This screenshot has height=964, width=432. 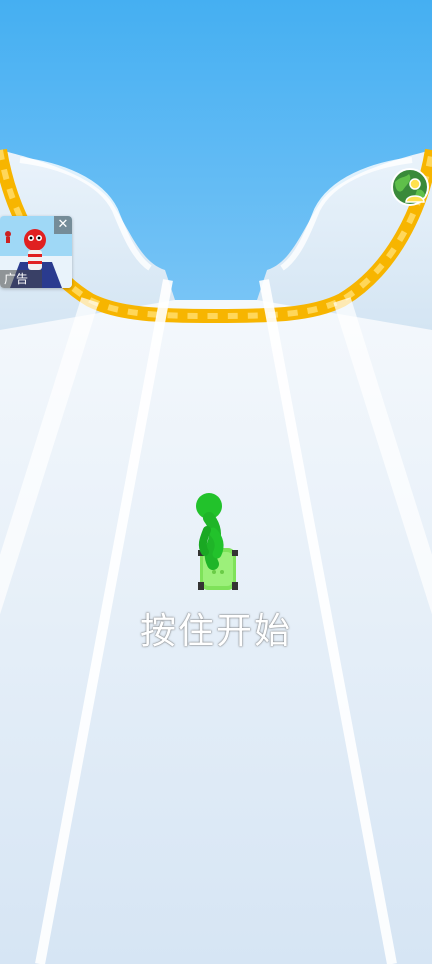 I want to click on character-select-button, so click(x=410, y=187).